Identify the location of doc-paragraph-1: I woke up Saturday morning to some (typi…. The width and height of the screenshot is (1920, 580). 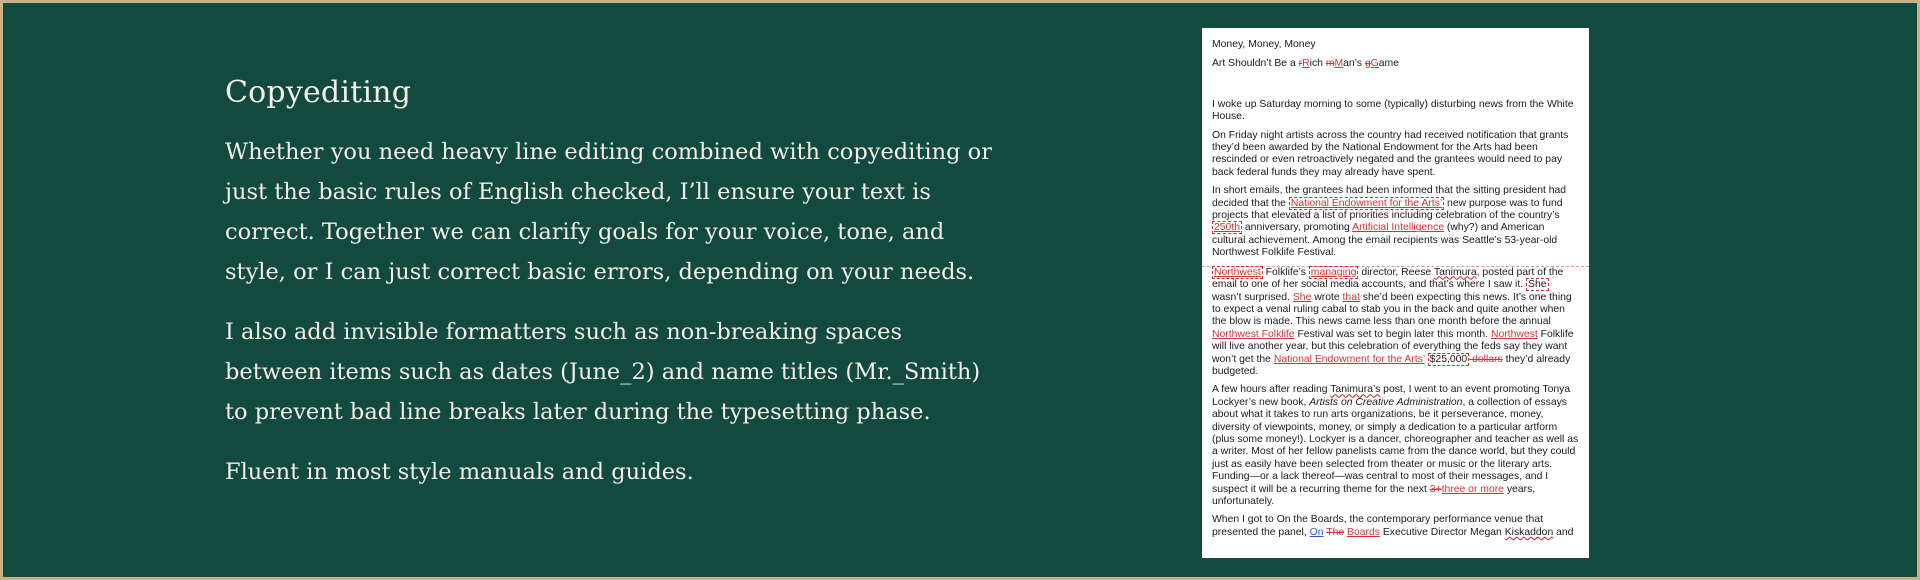
(1393, 110).